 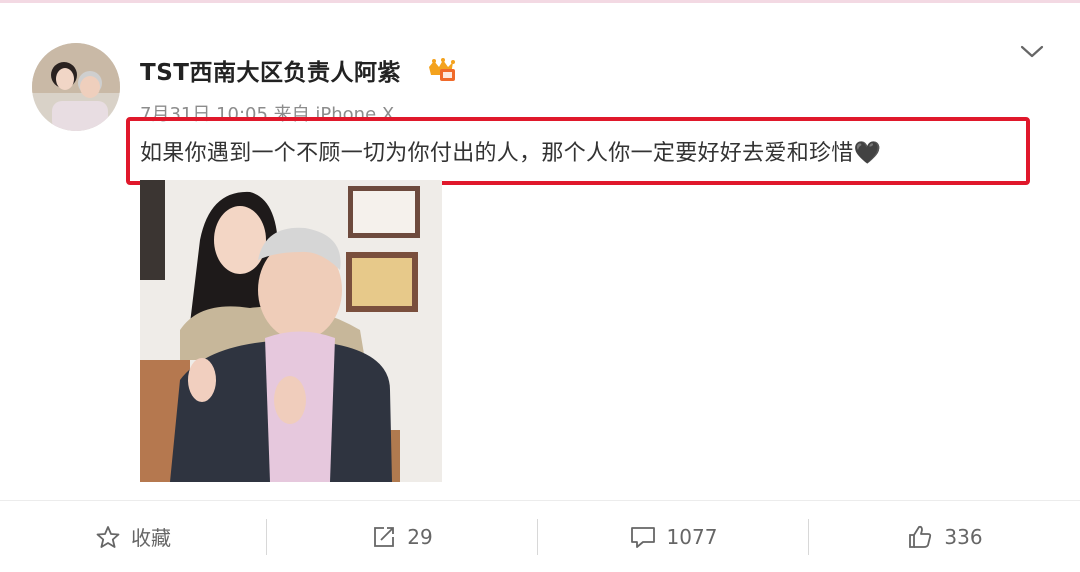 I want to click on highlight-box, so click(x=578, y=151).